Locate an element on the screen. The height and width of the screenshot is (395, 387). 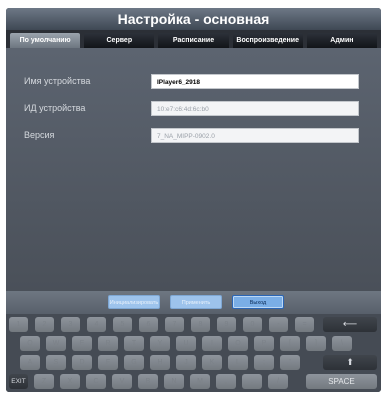
tab-admin: Админ is located at coordinates (342, 40).